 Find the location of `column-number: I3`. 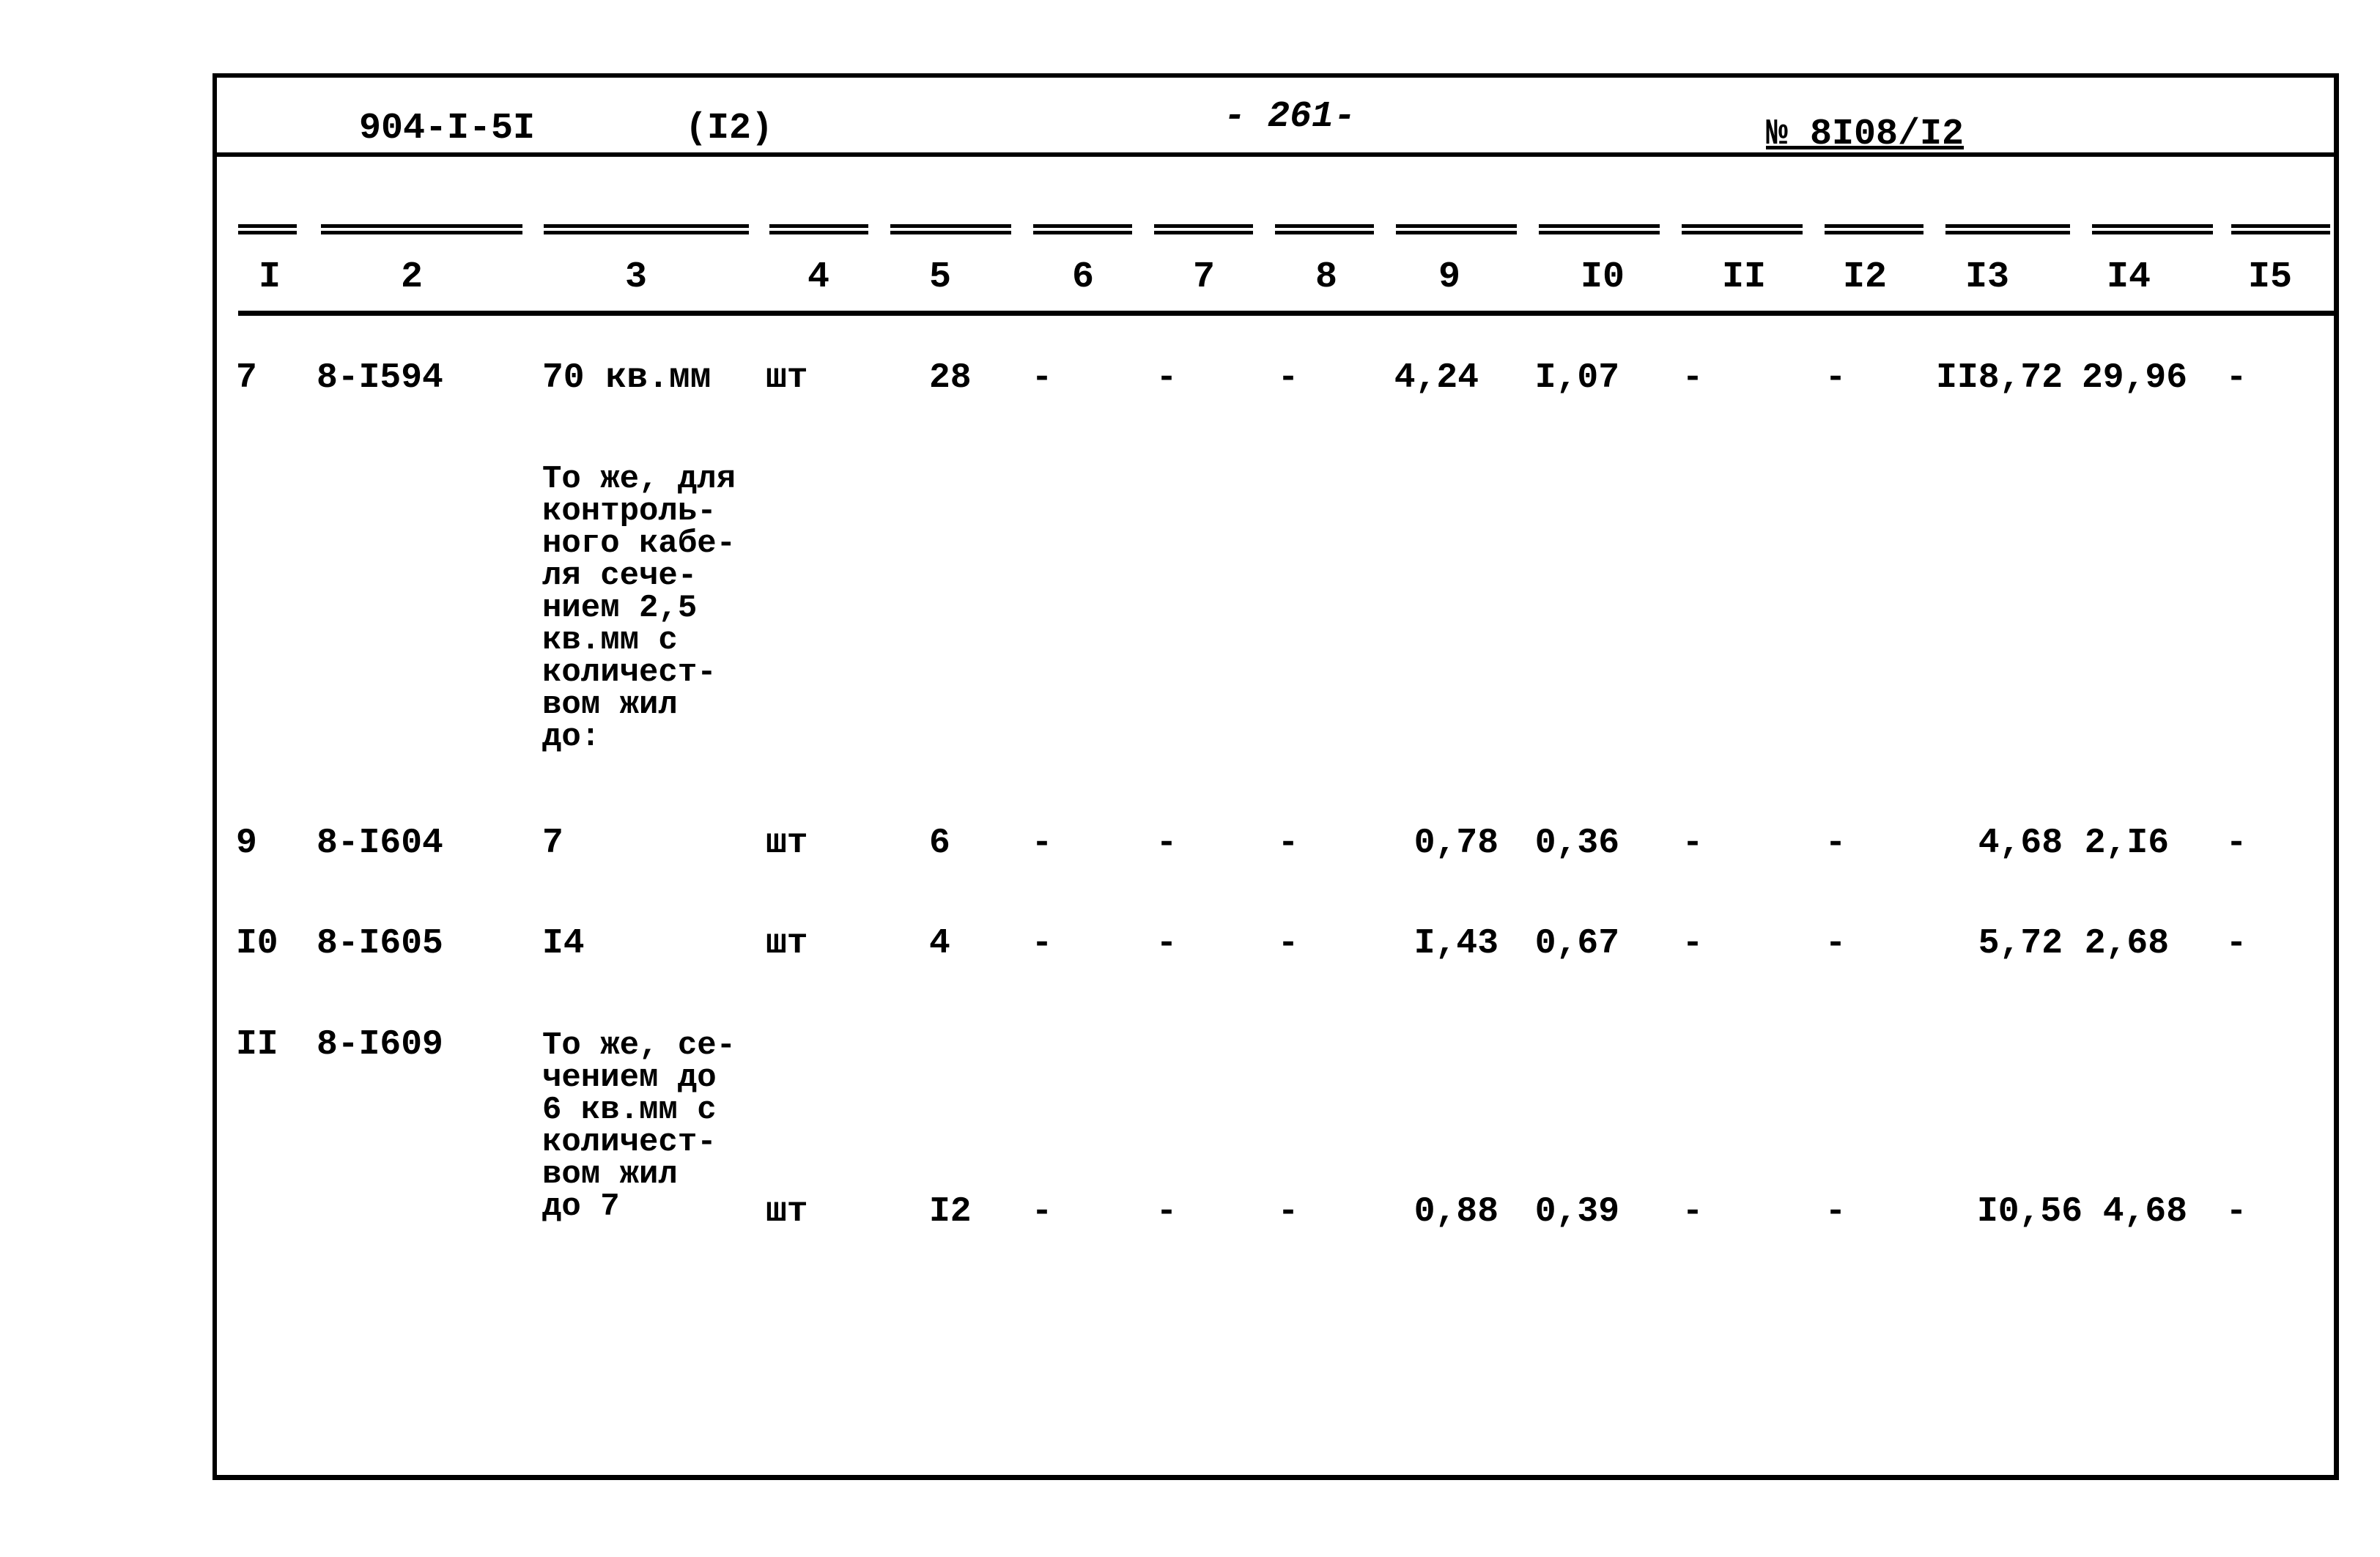

column-number: I3 is located at coordinates (1987, 277).